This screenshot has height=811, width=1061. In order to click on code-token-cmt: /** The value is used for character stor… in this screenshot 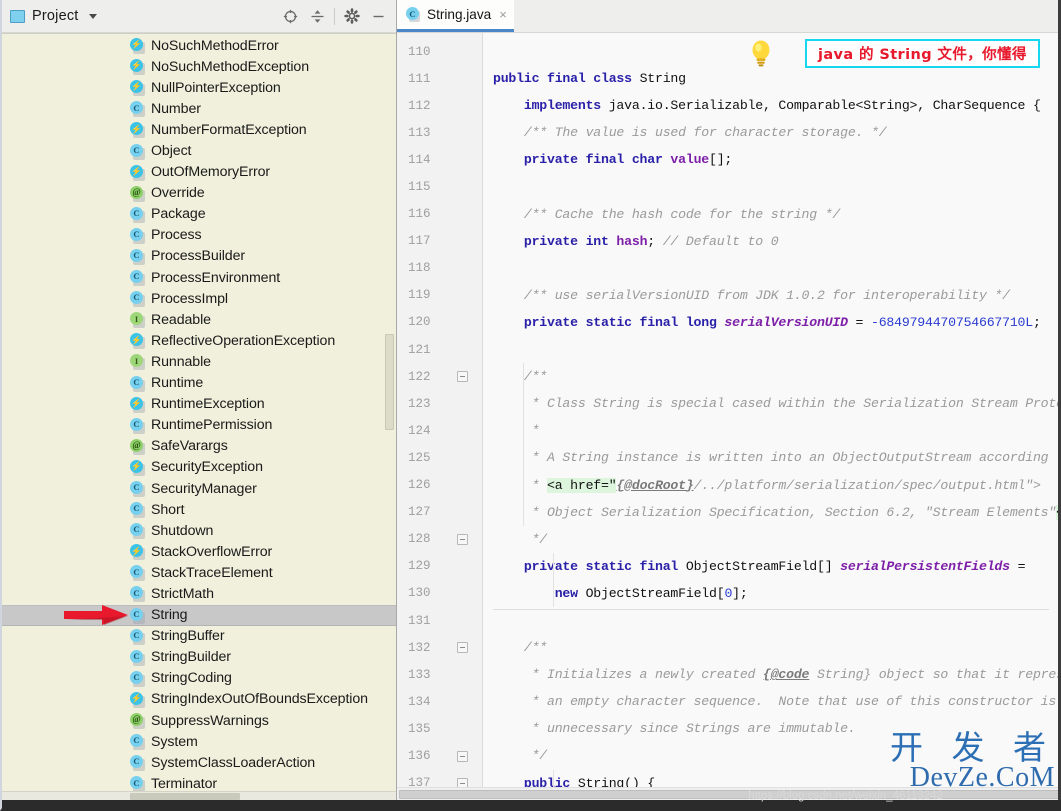, I will do `click(690, 133)`.